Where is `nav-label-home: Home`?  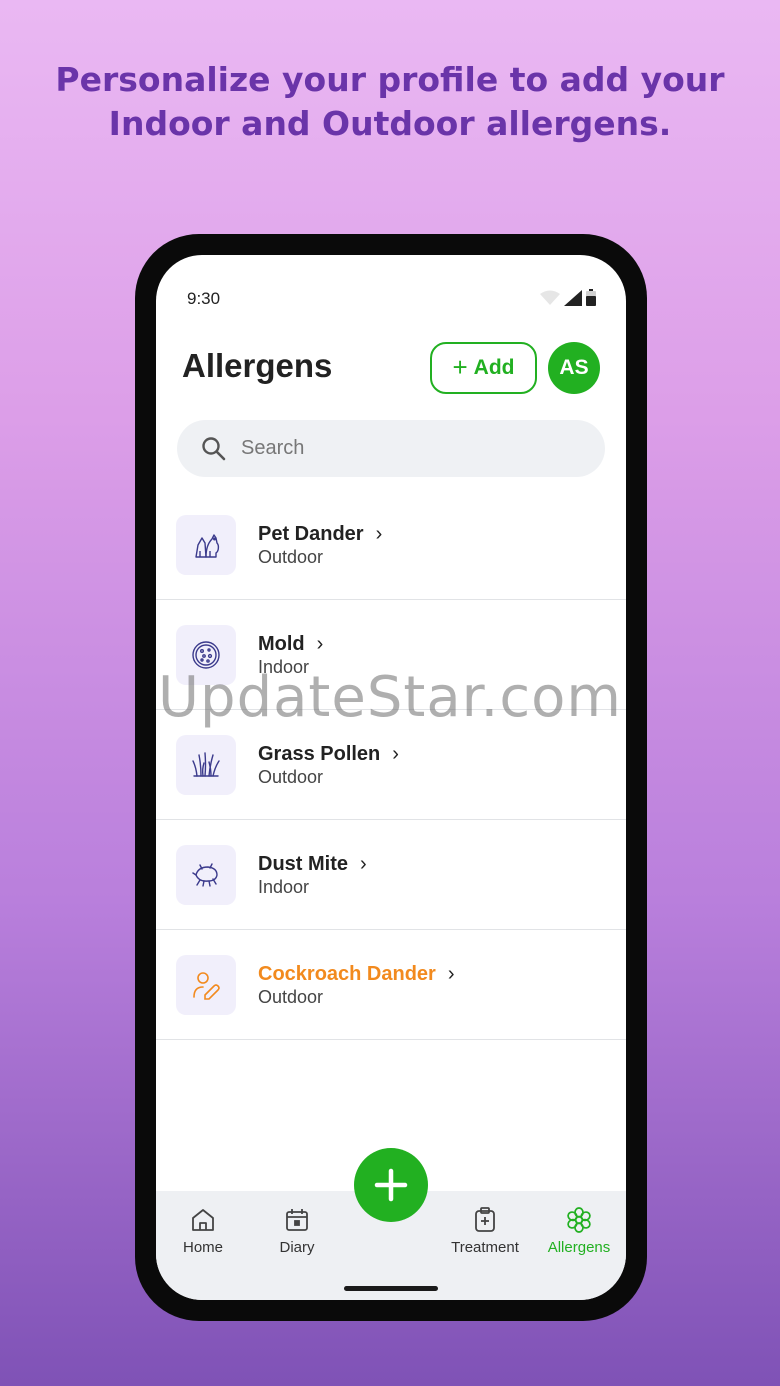
nav-label-home: Home is located at coordinates (202, 1247).